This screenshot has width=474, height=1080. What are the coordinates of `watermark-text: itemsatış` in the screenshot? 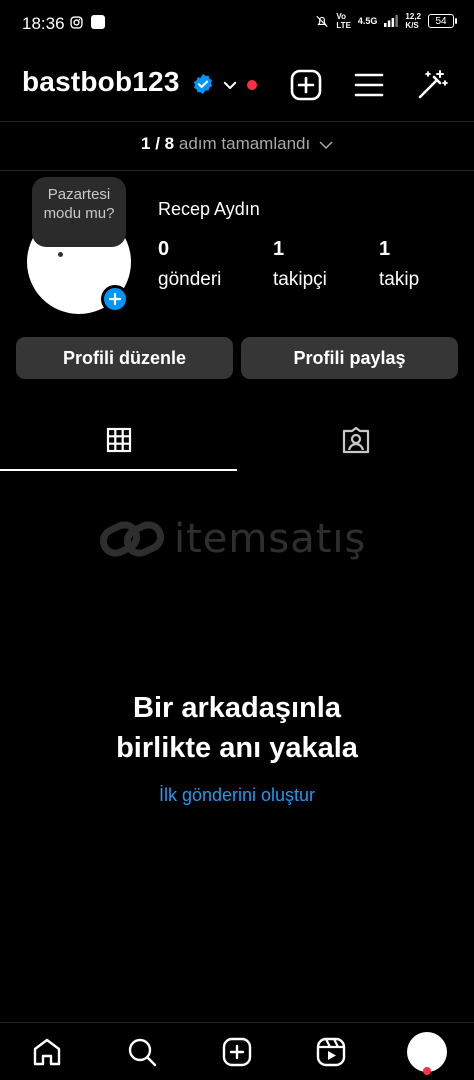 It's located at (270, 539).